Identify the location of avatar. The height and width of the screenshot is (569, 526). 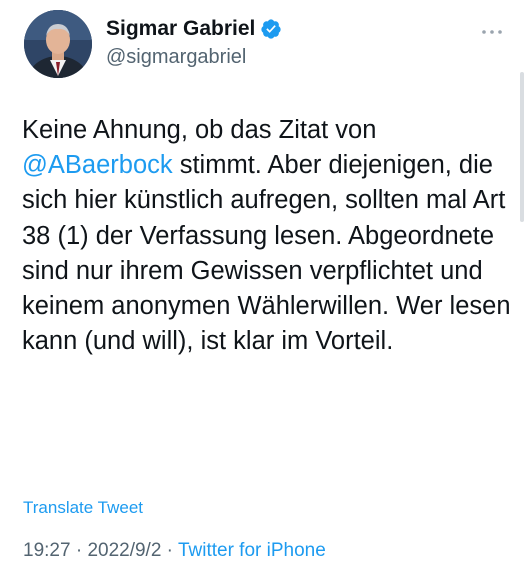
(58, 44).